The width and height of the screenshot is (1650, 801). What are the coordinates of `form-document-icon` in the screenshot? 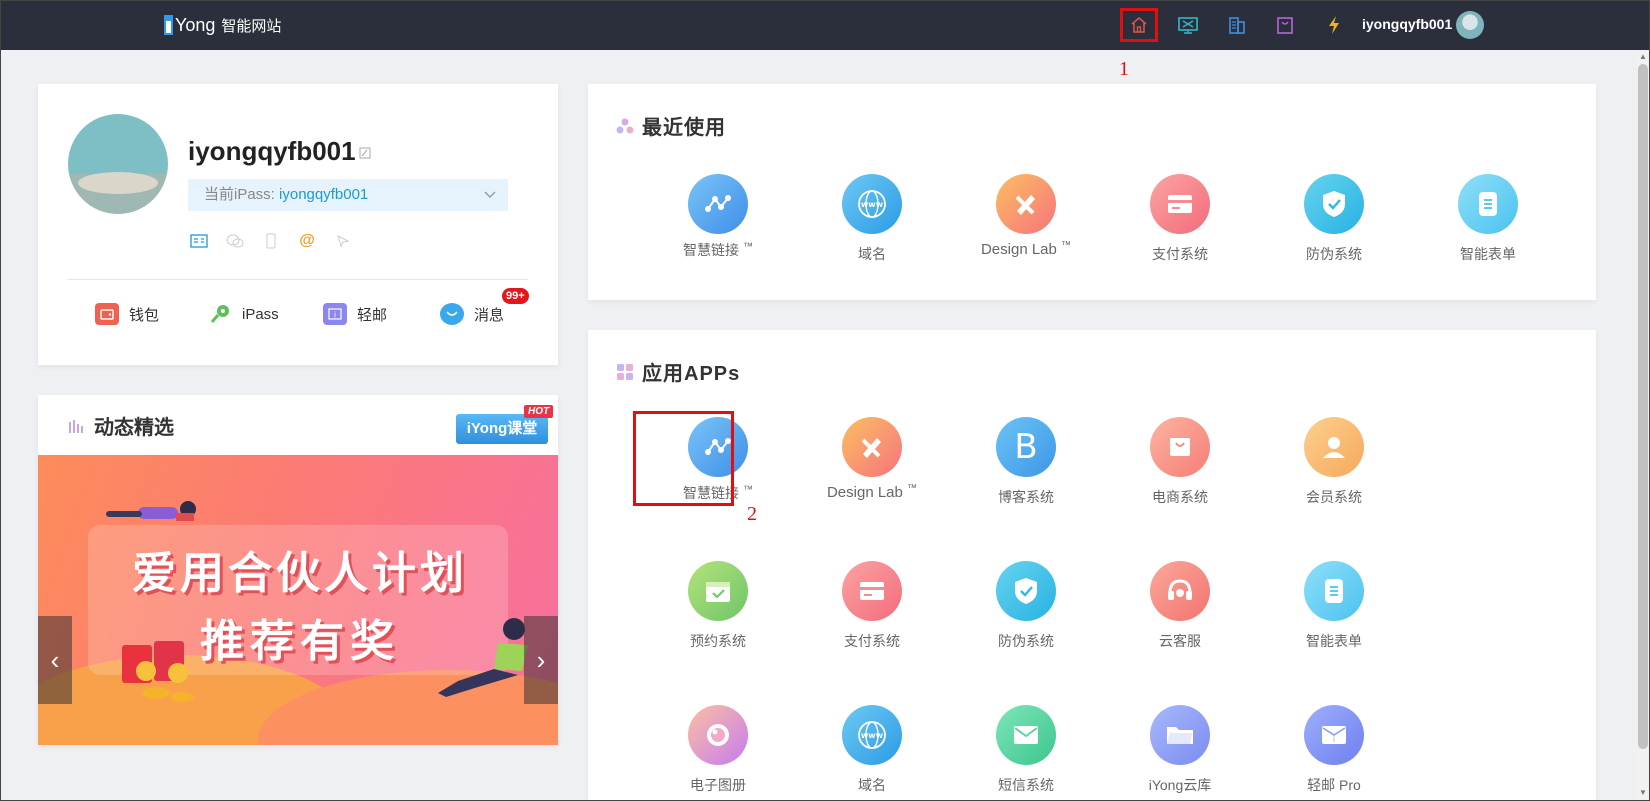 It's located at (1334, 591).